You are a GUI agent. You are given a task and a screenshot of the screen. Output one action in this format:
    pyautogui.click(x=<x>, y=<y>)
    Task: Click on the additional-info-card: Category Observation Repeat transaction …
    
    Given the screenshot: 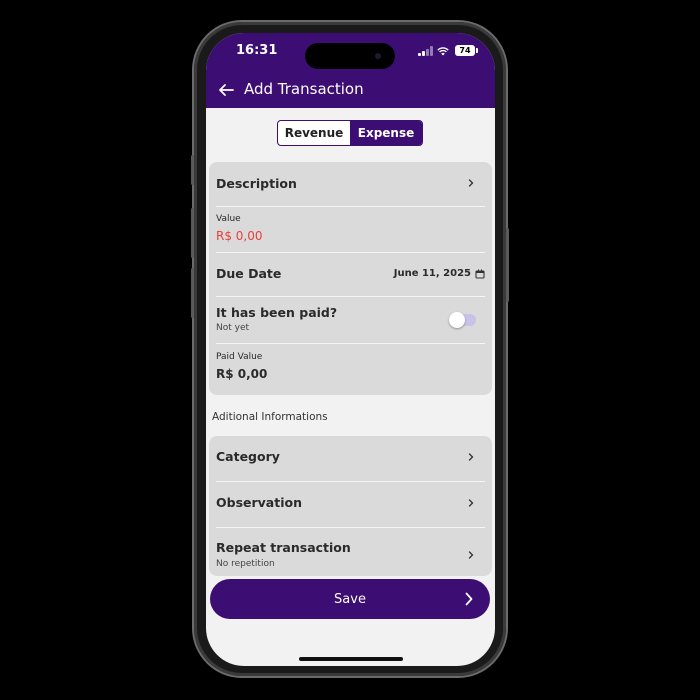 What is the action you would take?
    pyautogui.click(x=350, y=506)
    